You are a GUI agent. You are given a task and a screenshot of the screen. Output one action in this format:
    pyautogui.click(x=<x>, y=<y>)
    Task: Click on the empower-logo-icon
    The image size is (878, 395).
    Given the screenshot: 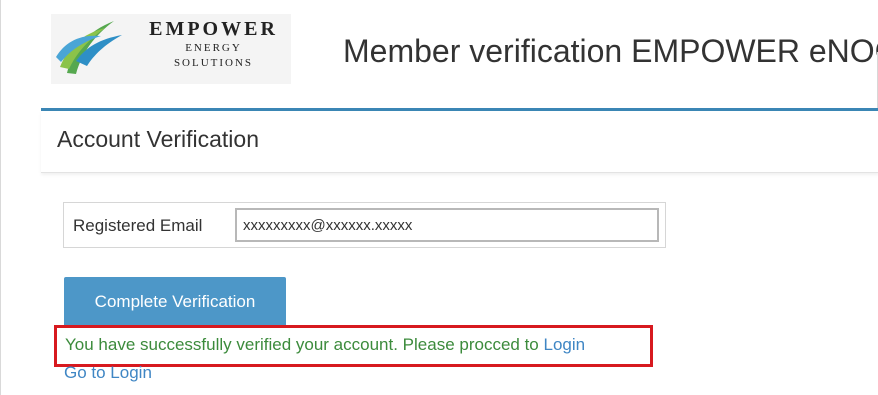 What is the action you would take?
    pyautogui.click(x=89, y=47)
    